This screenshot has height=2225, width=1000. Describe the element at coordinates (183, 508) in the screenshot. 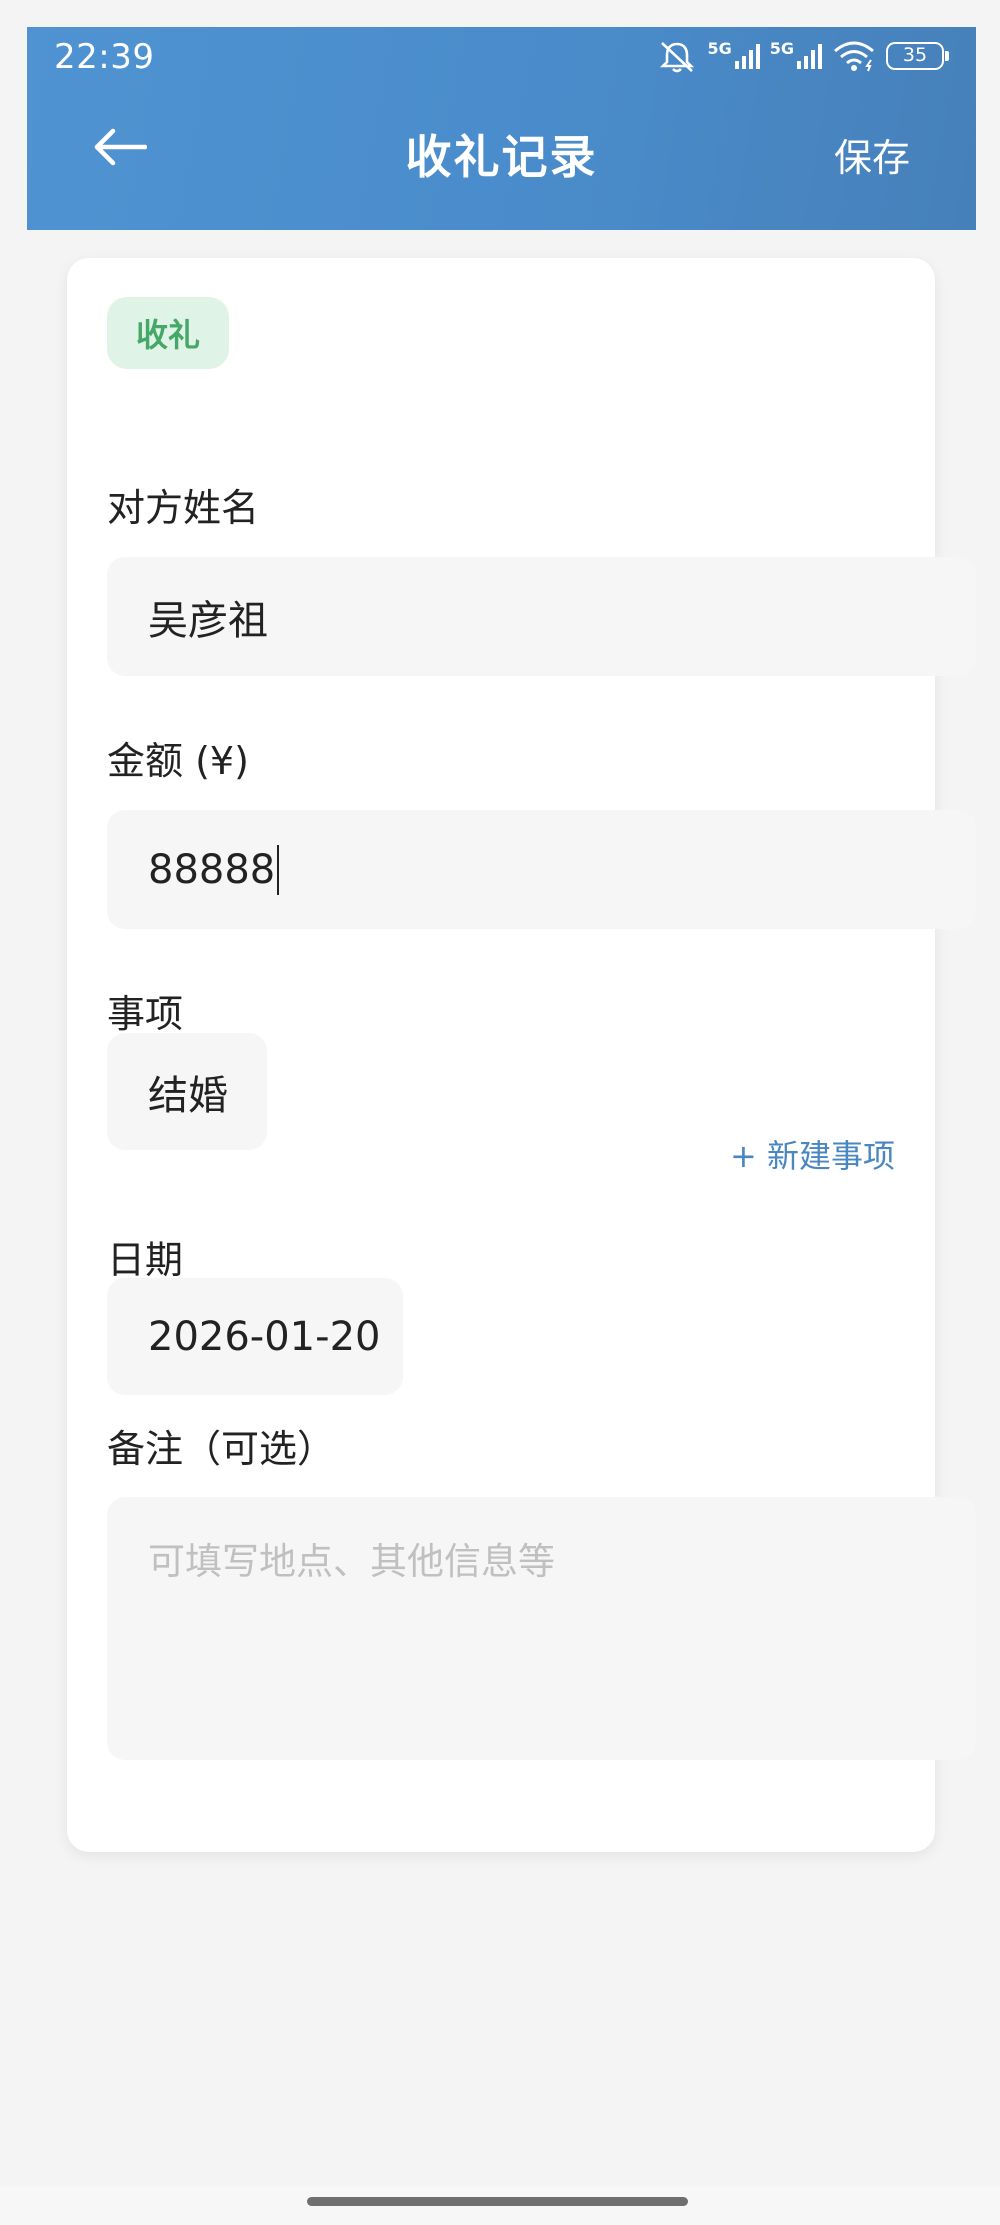

I see `name-label: 对方姓名` at that location.